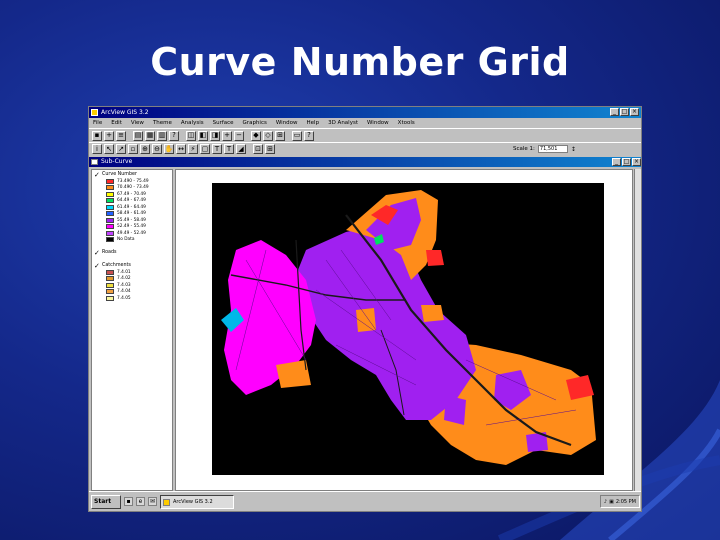 This screenshot has width=720, height=540. What do you see at coordinates (626, 162) in the screenshot?
I see `view-maximize-button: □` at bounding box center [626, 162].